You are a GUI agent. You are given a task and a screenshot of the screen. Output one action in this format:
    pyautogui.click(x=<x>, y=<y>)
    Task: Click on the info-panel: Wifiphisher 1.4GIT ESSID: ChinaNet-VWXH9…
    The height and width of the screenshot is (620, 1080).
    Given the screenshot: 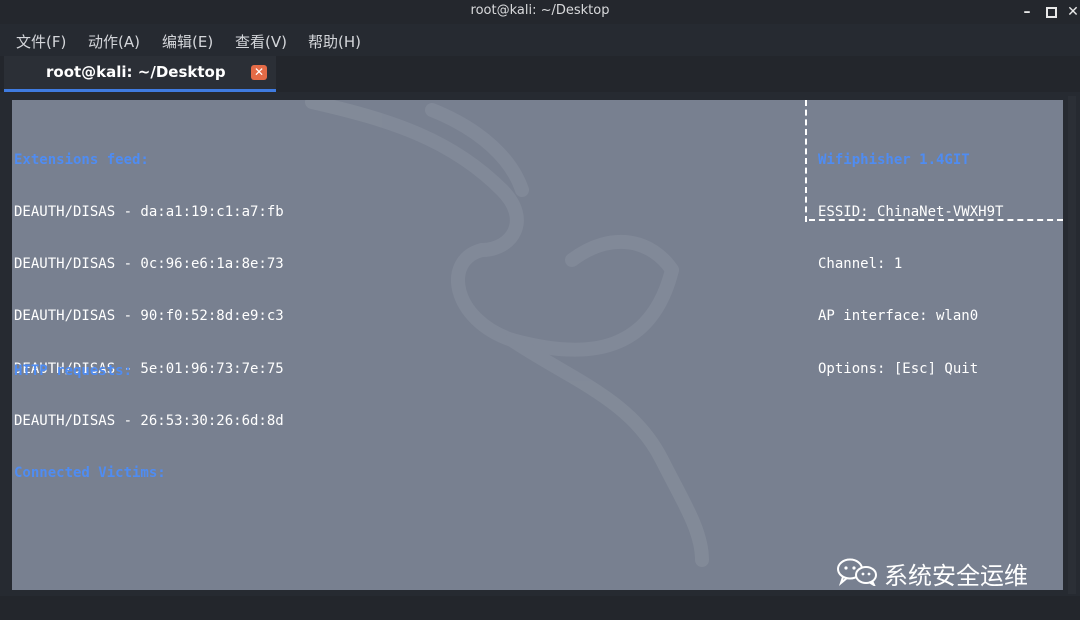 What is the action you would take?
    pyautogui.click(x=910, y=265)
    